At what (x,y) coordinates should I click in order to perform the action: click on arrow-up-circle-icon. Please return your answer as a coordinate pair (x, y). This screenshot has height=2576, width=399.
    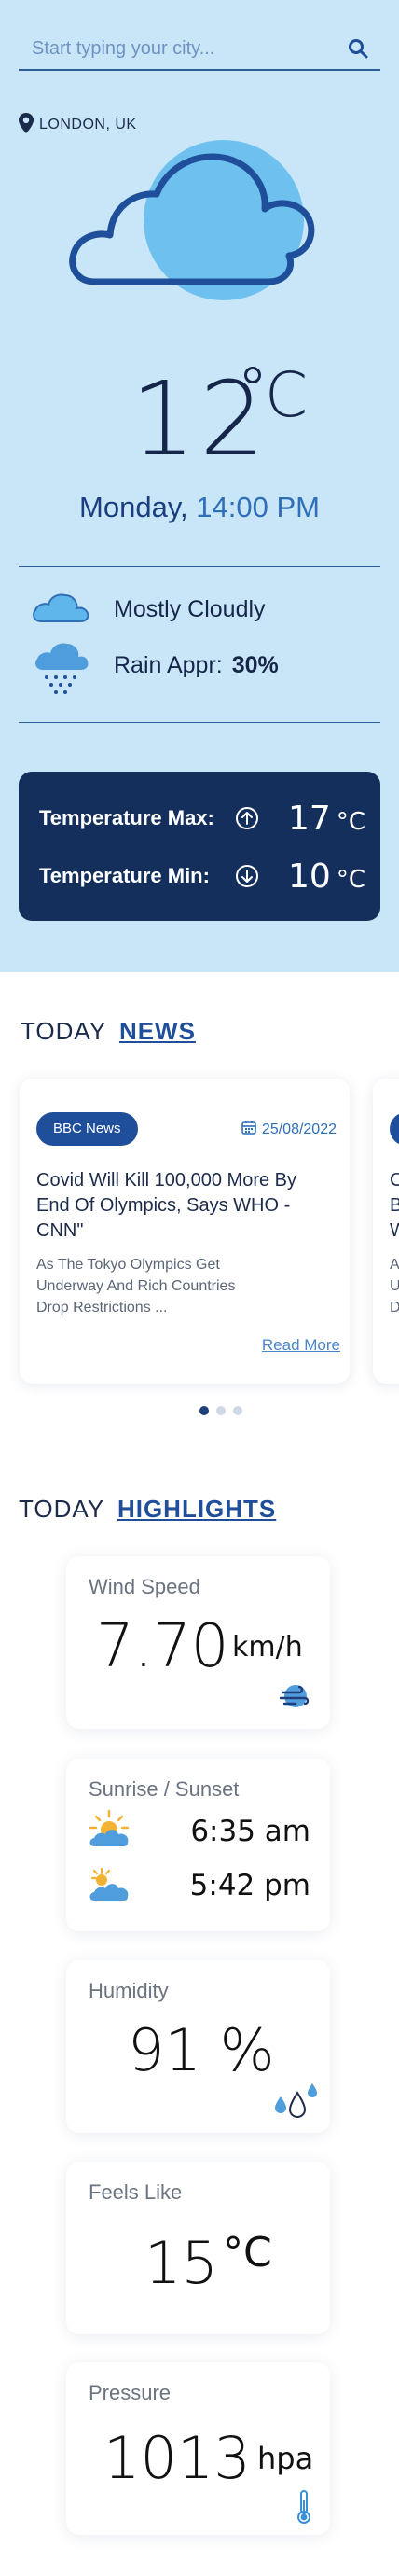
    Looking at the image, I should click on (247, 818).